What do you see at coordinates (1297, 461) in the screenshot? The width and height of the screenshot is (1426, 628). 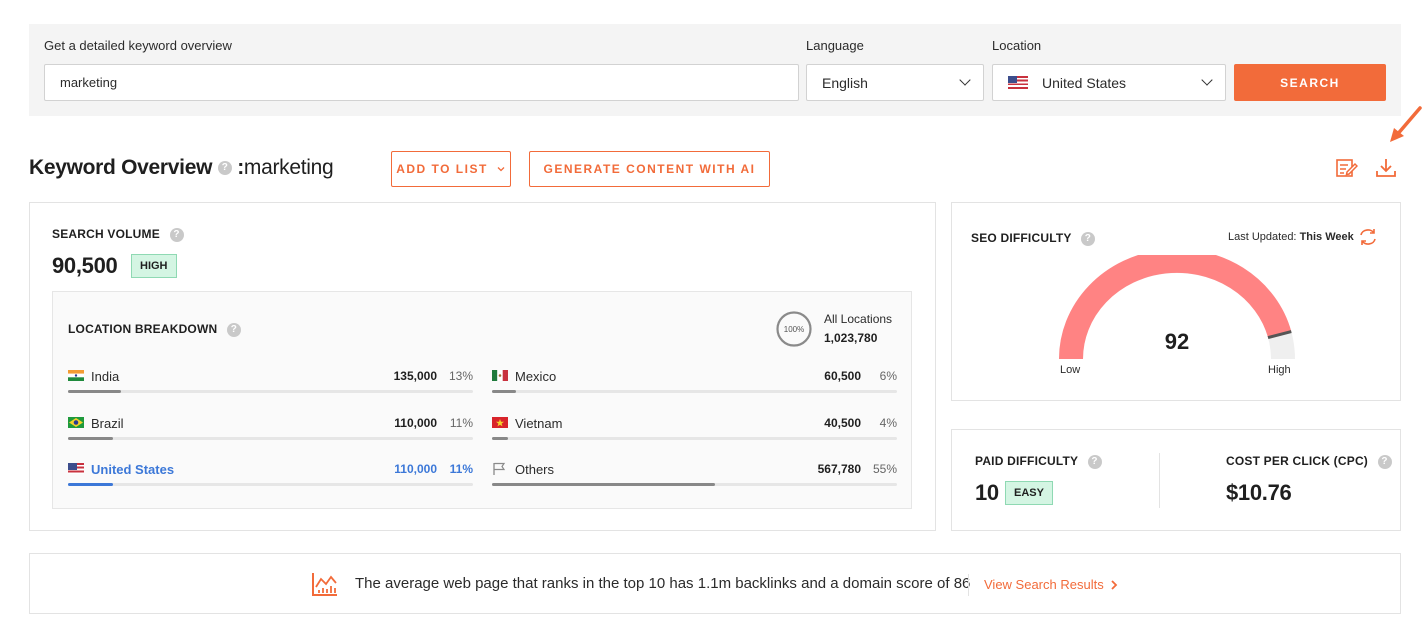 I see `cpc-title-text: COST PER CLICK (CPC)` at bounding box center [1297, 461].